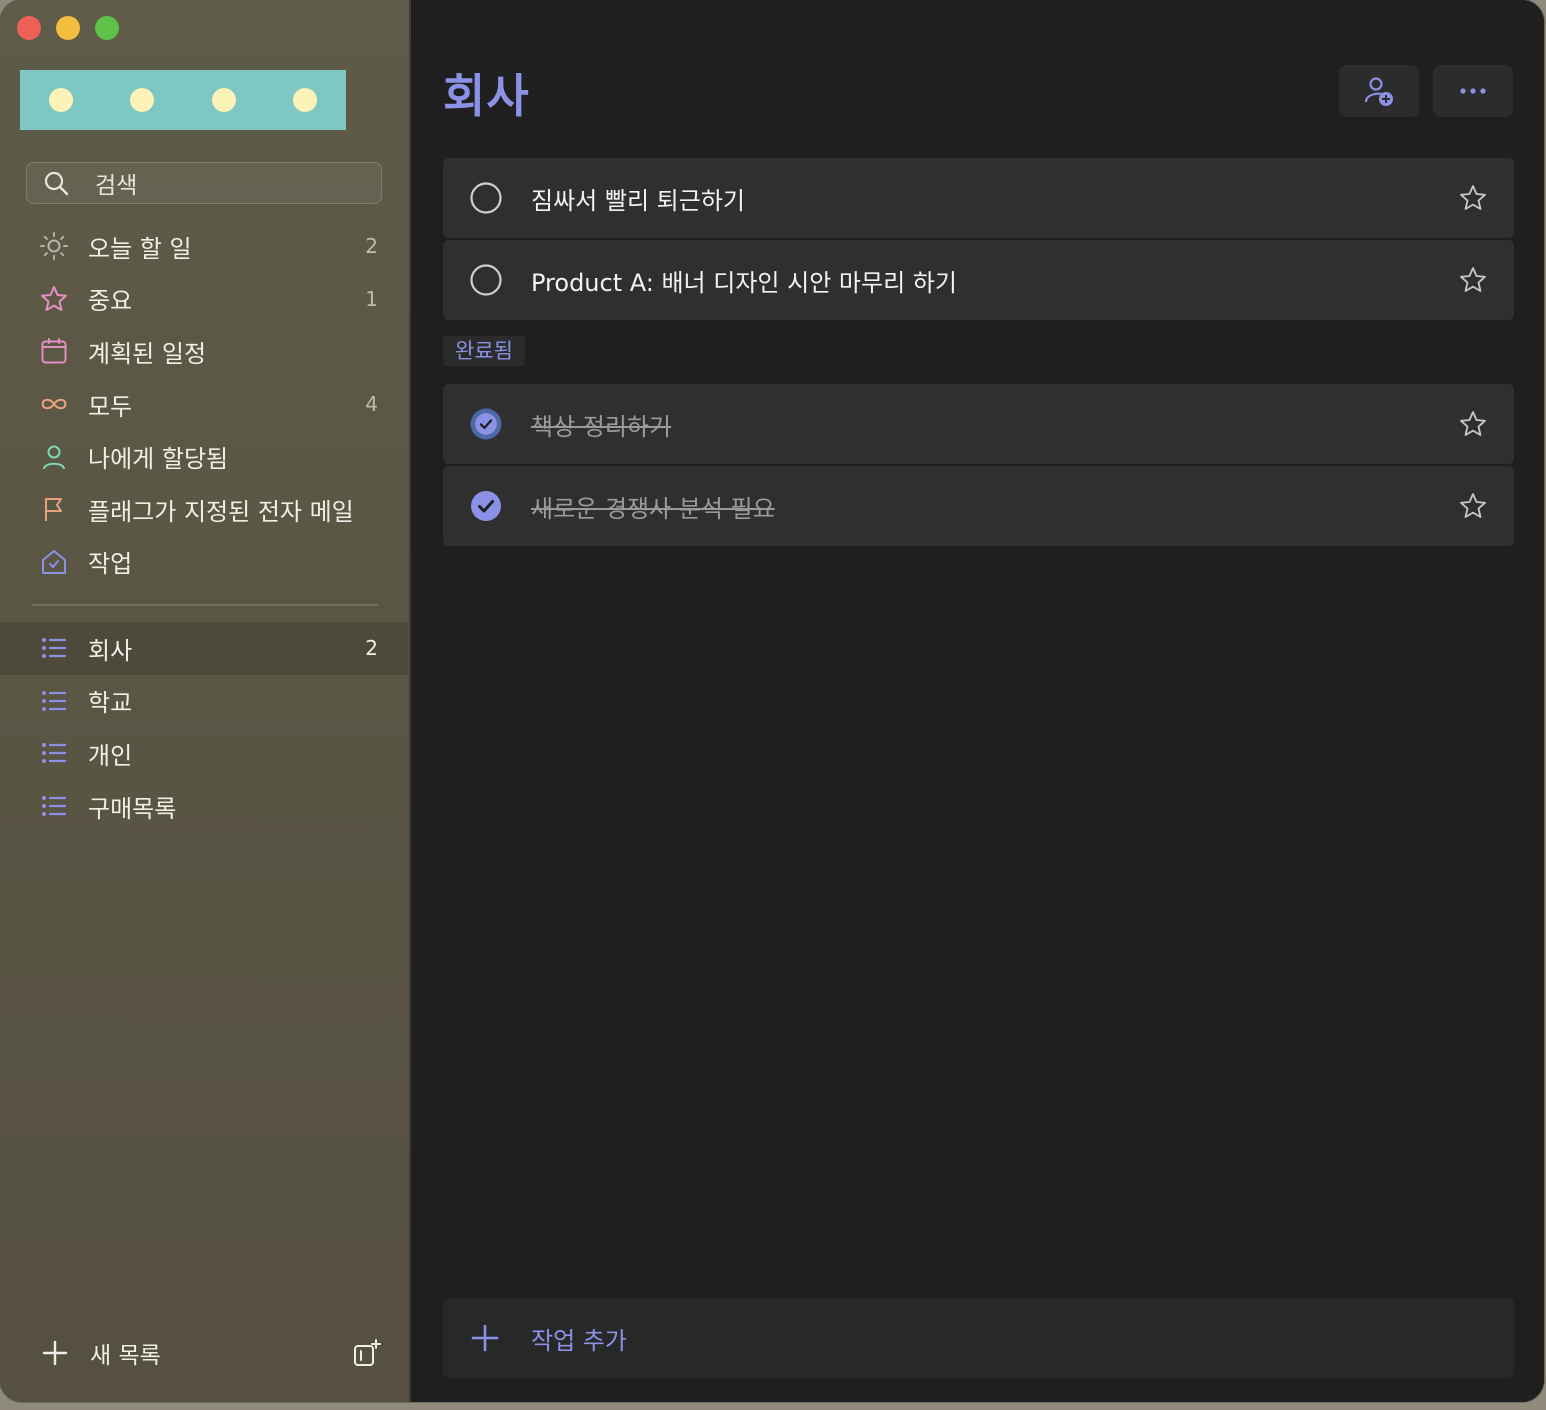 The image size is (1546, 1410). Describe the element at coordinates (54, 246) in the screenshot. I see `sun-icon` at that location.